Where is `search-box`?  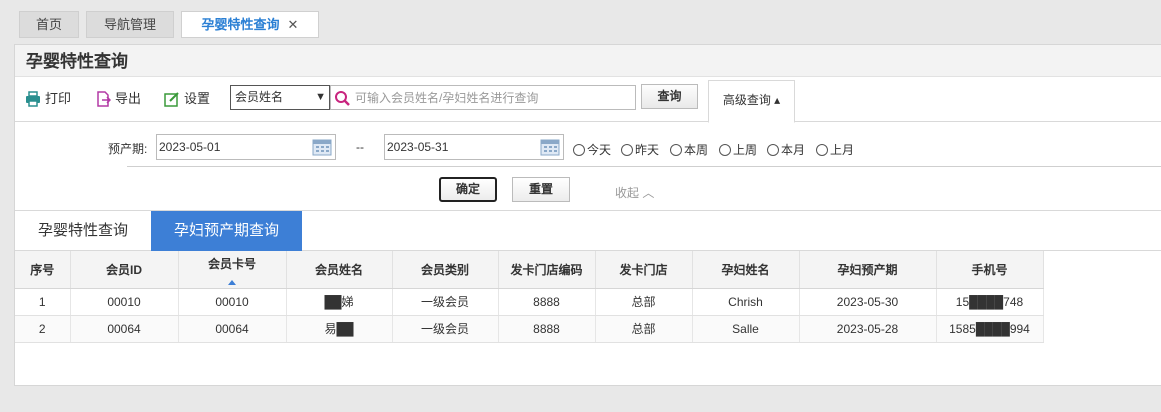 search-box is located at coordinates (483, 97).